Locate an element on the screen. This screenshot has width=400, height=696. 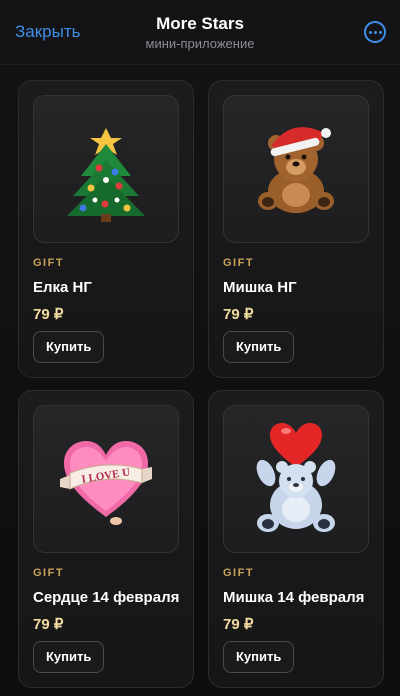
teddy-bear-santa-hat-icon is located at coordinates (296, 170).